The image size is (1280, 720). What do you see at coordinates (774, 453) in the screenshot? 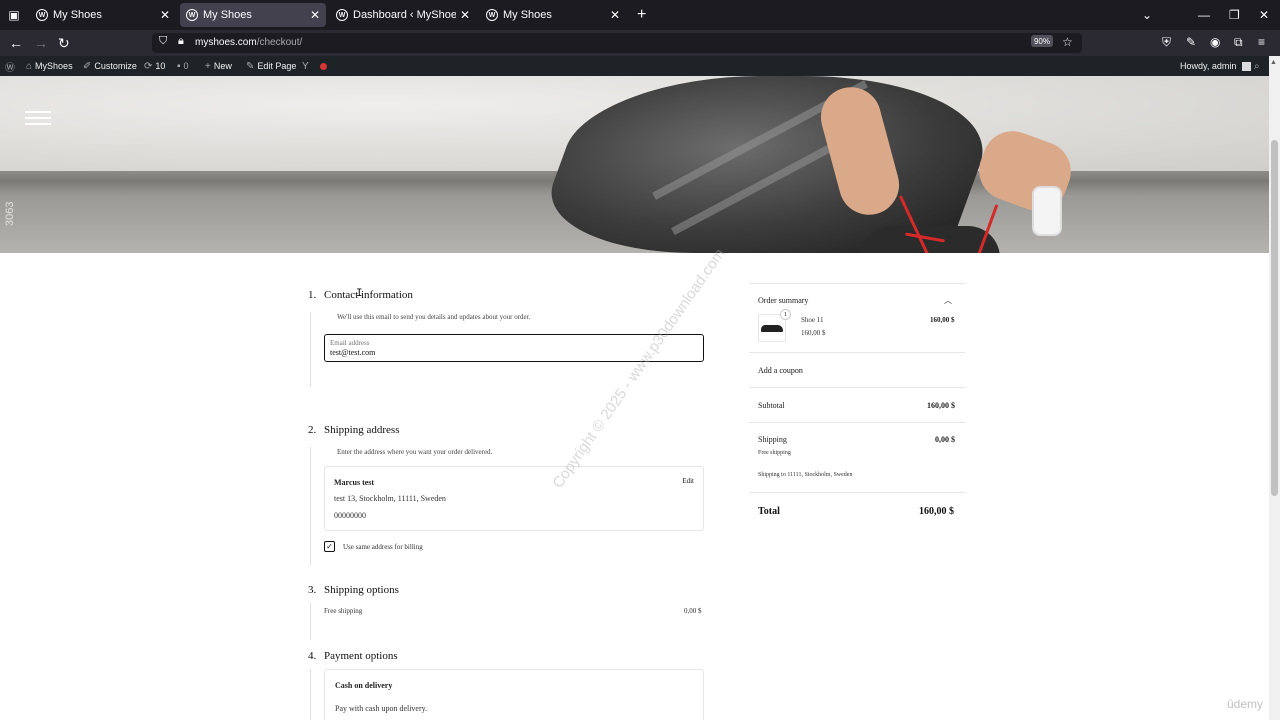
I see `shipping-method-note: Free shipping` at bounding box center [774, 453].